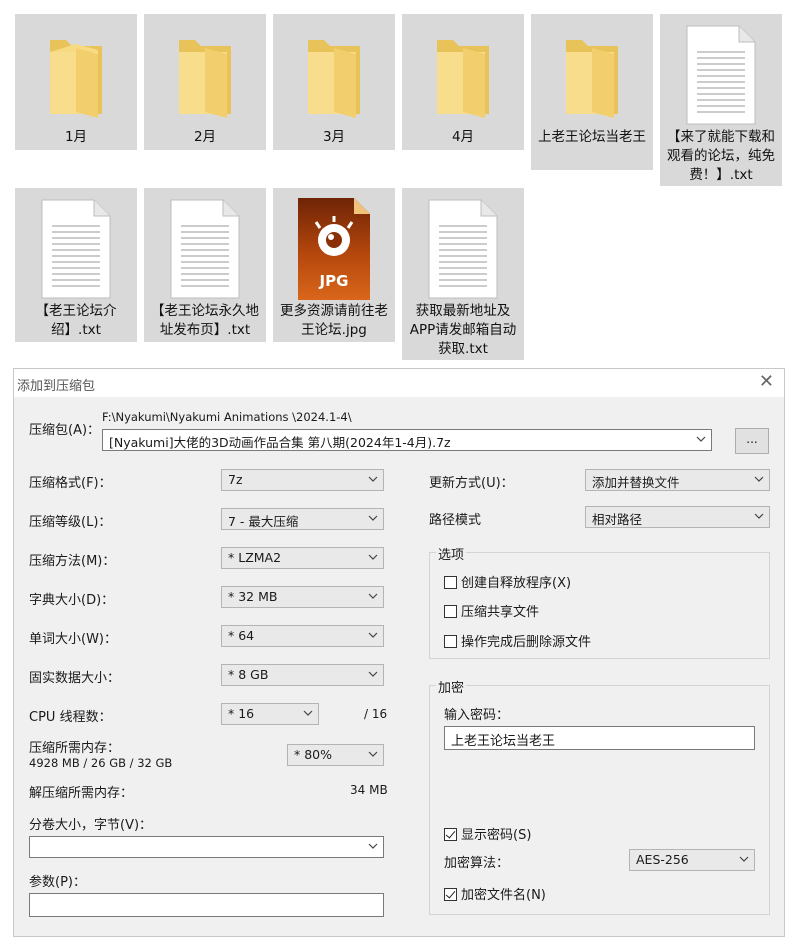  I want to click on txt-file-item: 【老王论坛永久地址发布页】.txt, so click(205, 265).